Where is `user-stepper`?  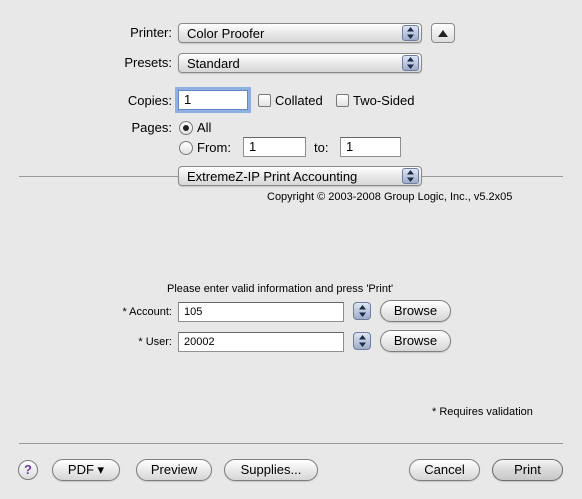 user-stepper is located at coordinates (362, 341).